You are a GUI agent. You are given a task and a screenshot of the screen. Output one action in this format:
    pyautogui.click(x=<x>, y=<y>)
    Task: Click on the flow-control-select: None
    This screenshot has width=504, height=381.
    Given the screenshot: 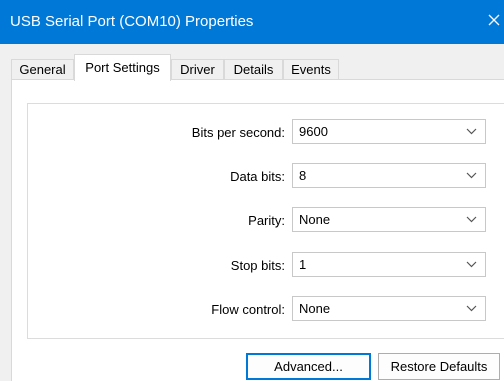 What is the action you would take?
    pyautogui.click(x=389, y=308)
    